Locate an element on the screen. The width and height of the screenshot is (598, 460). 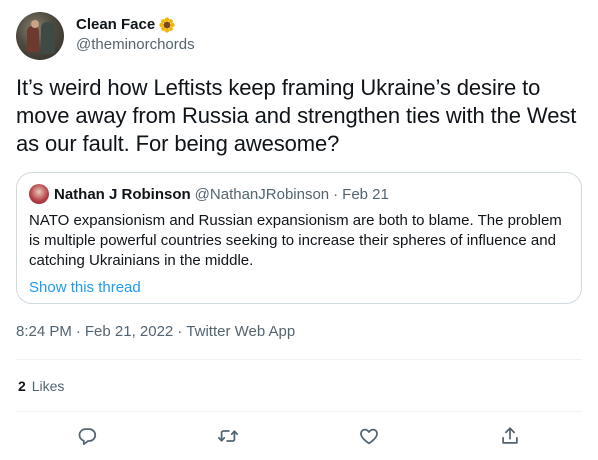
author-display-name: Clean Face is located at coordinates (115, 25).